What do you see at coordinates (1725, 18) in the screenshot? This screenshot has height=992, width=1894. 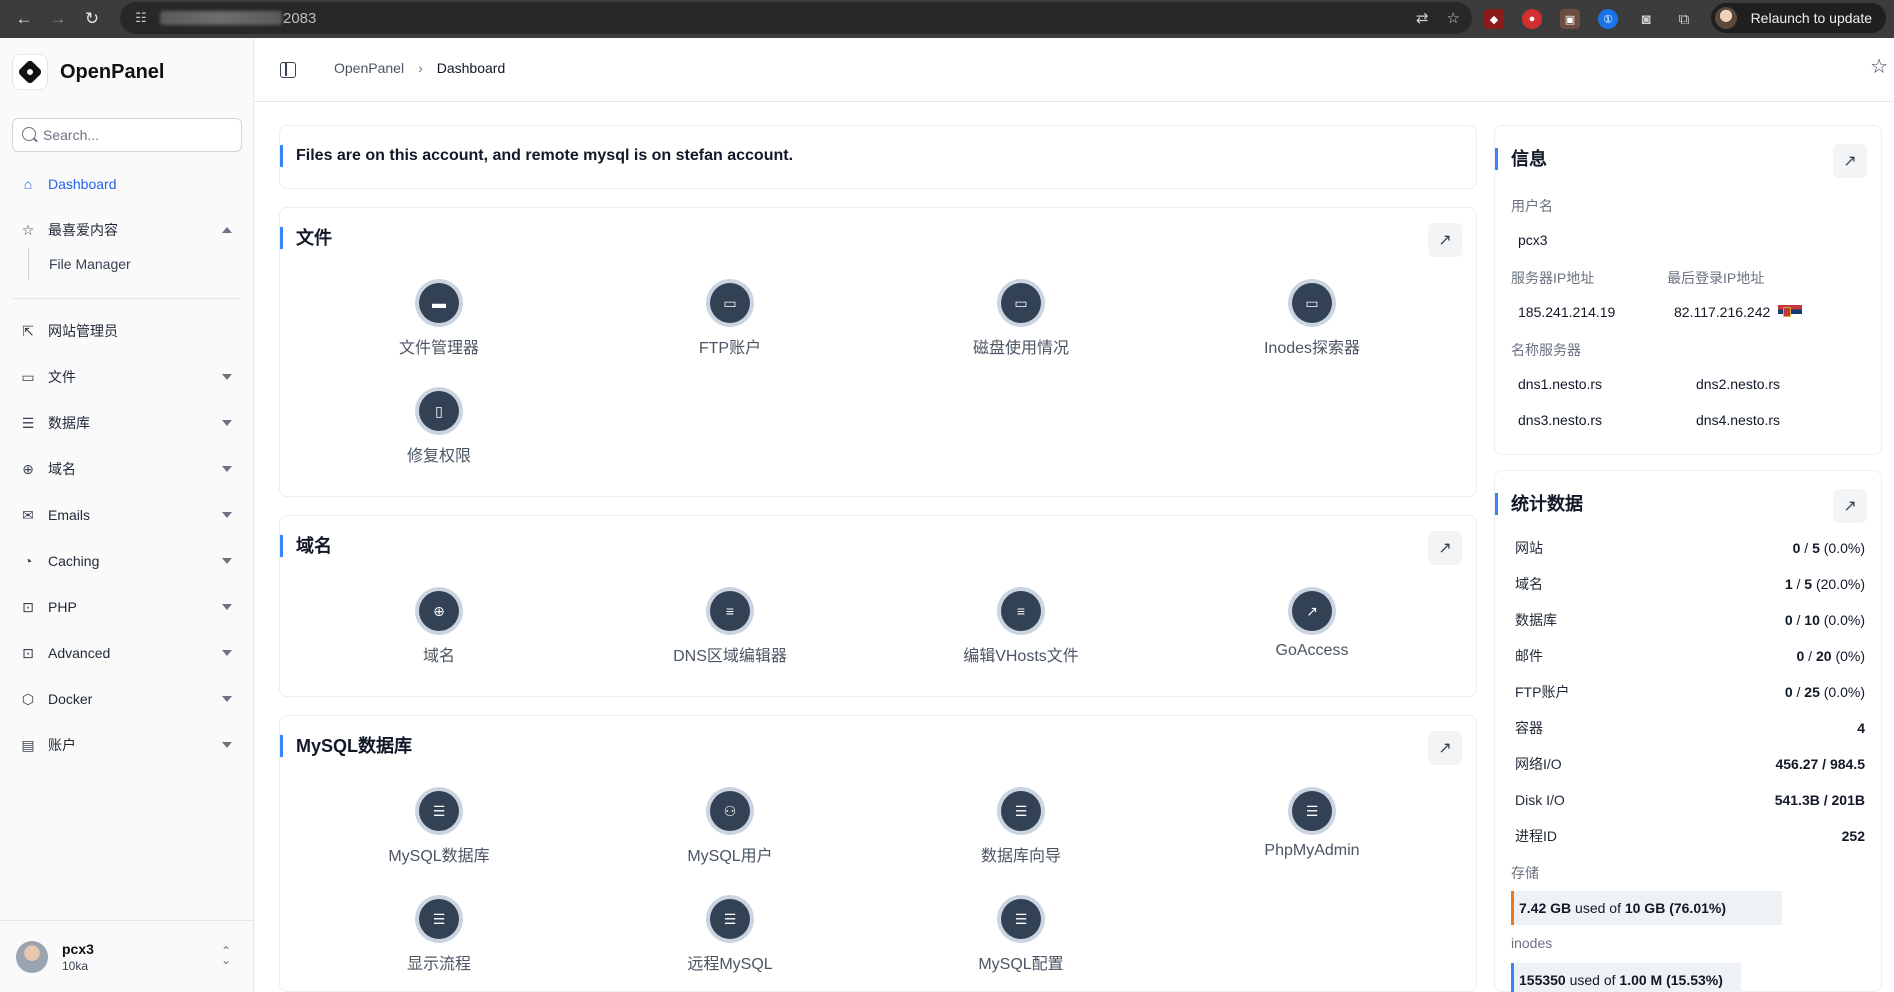 I see `profile-avatar` at bounding box center [1725, 18].